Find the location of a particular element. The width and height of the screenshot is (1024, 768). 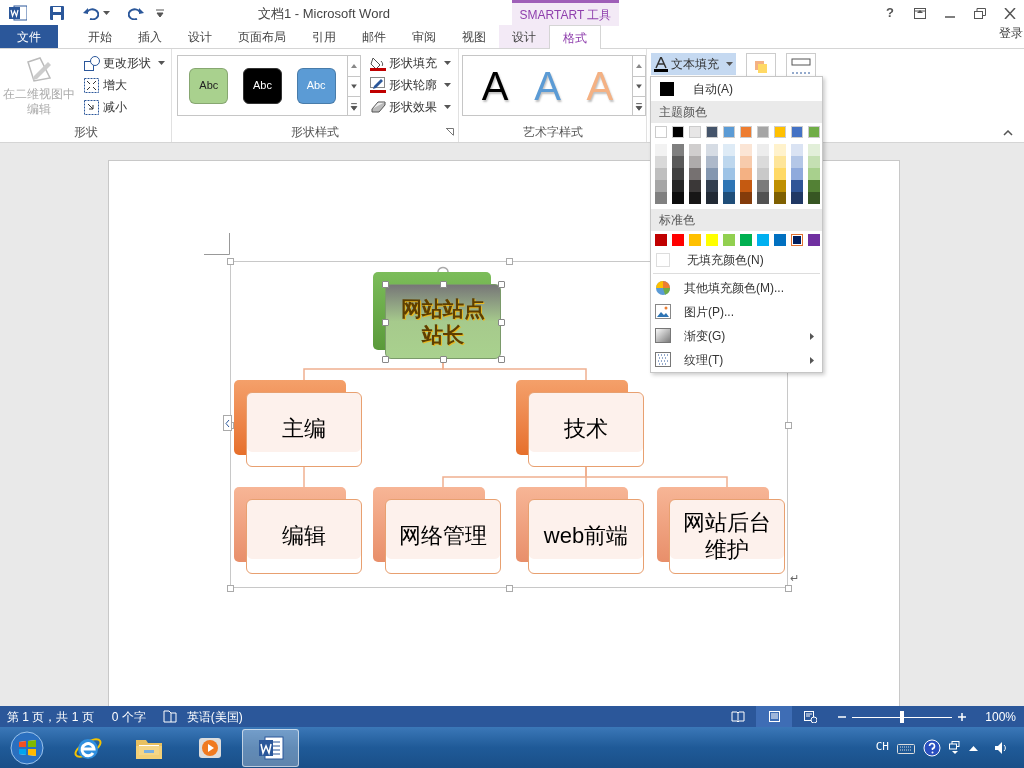

ribbon-tab: 文件 is located at coordinates (29, 36).